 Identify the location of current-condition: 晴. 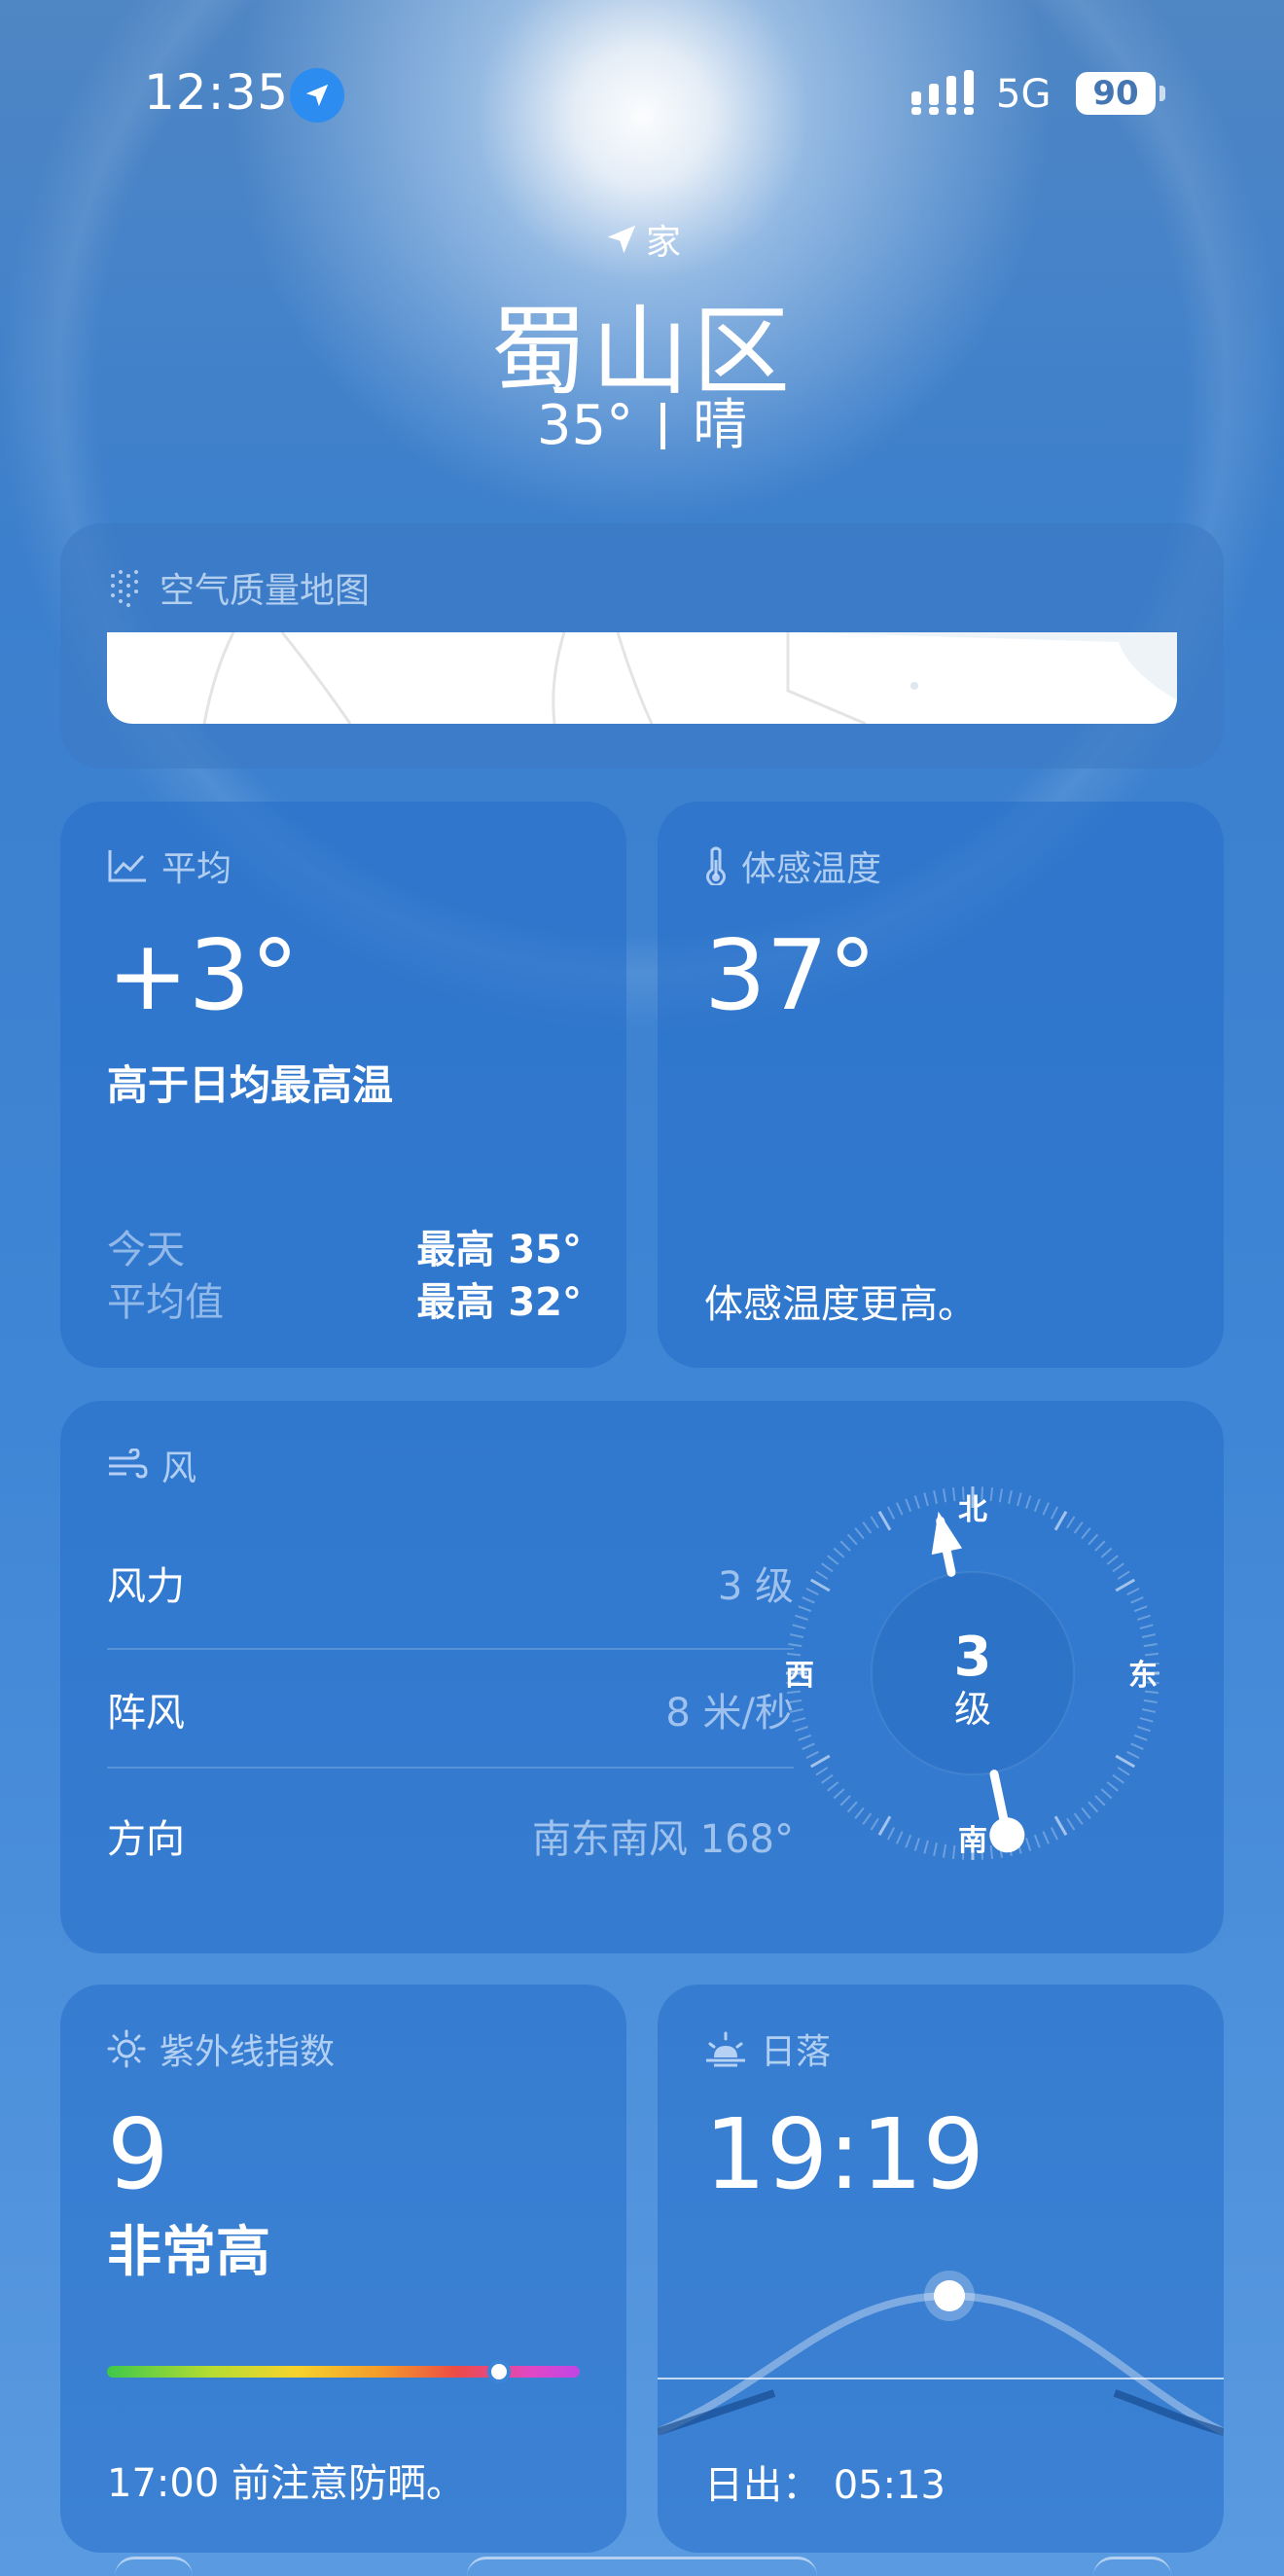
(720, 425).